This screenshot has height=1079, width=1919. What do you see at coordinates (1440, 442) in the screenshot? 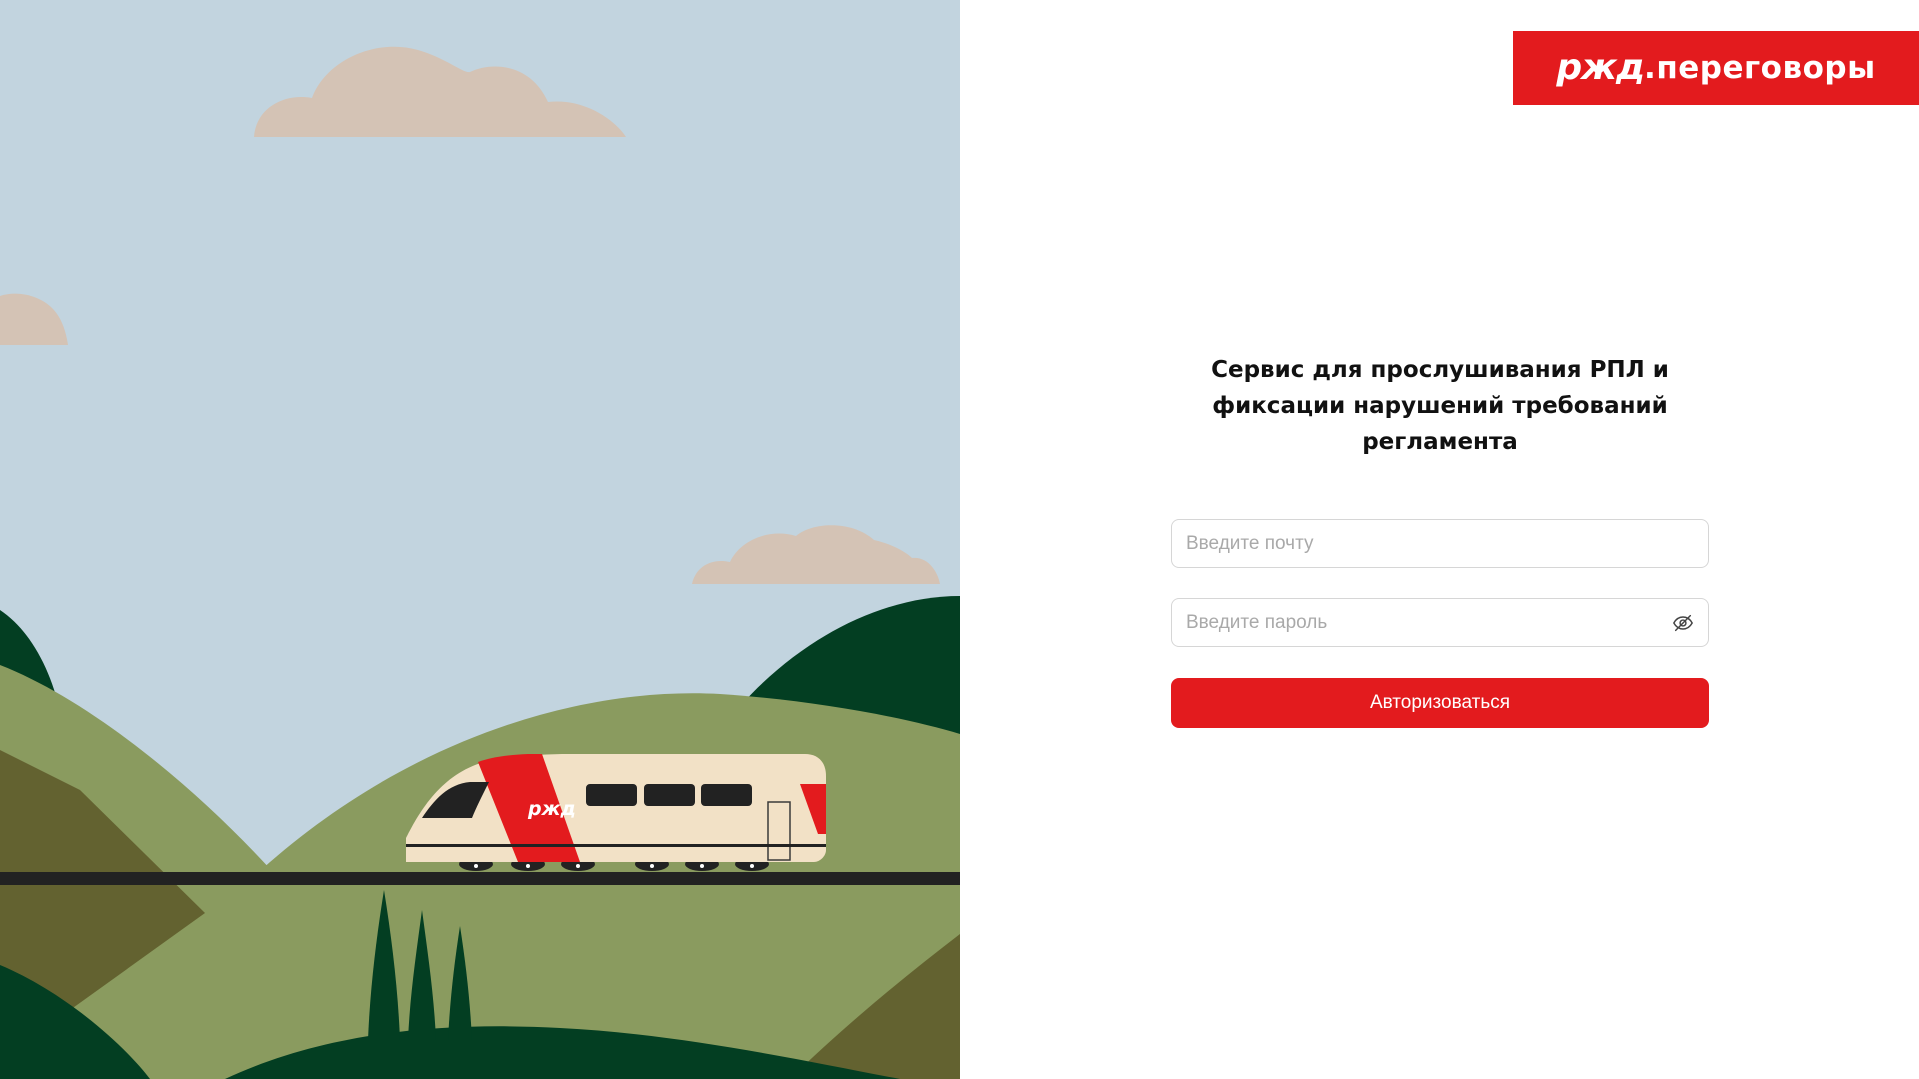
I see `page-title-line: регламента` at bounding box center [1440, 442].